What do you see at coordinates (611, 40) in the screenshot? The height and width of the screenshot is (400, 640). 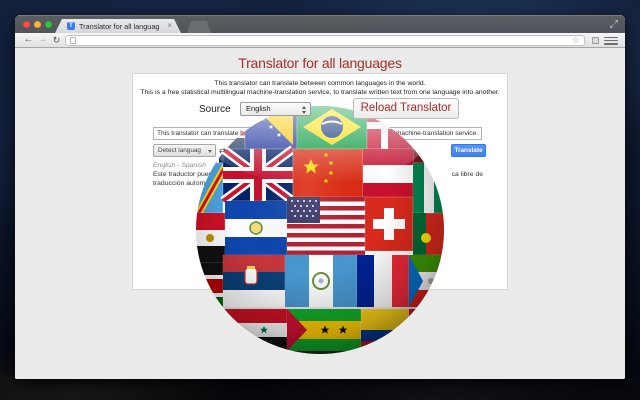 I see `chrome-menu-icon` at bounding box center [611, 40].